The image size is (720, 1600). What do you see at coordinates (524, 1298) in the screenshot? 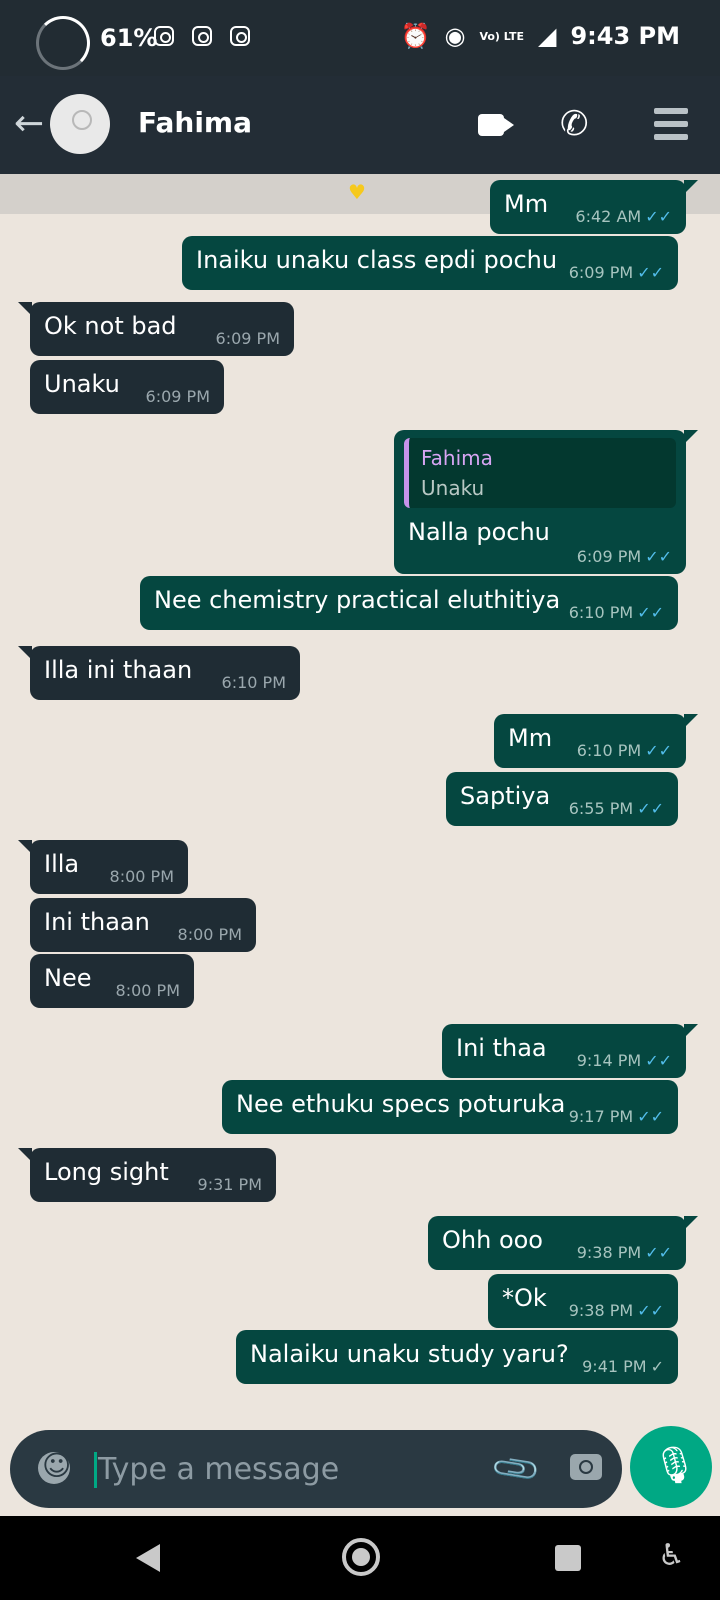
I see `message-text: *Ok` at bounding box center [524, 1298].